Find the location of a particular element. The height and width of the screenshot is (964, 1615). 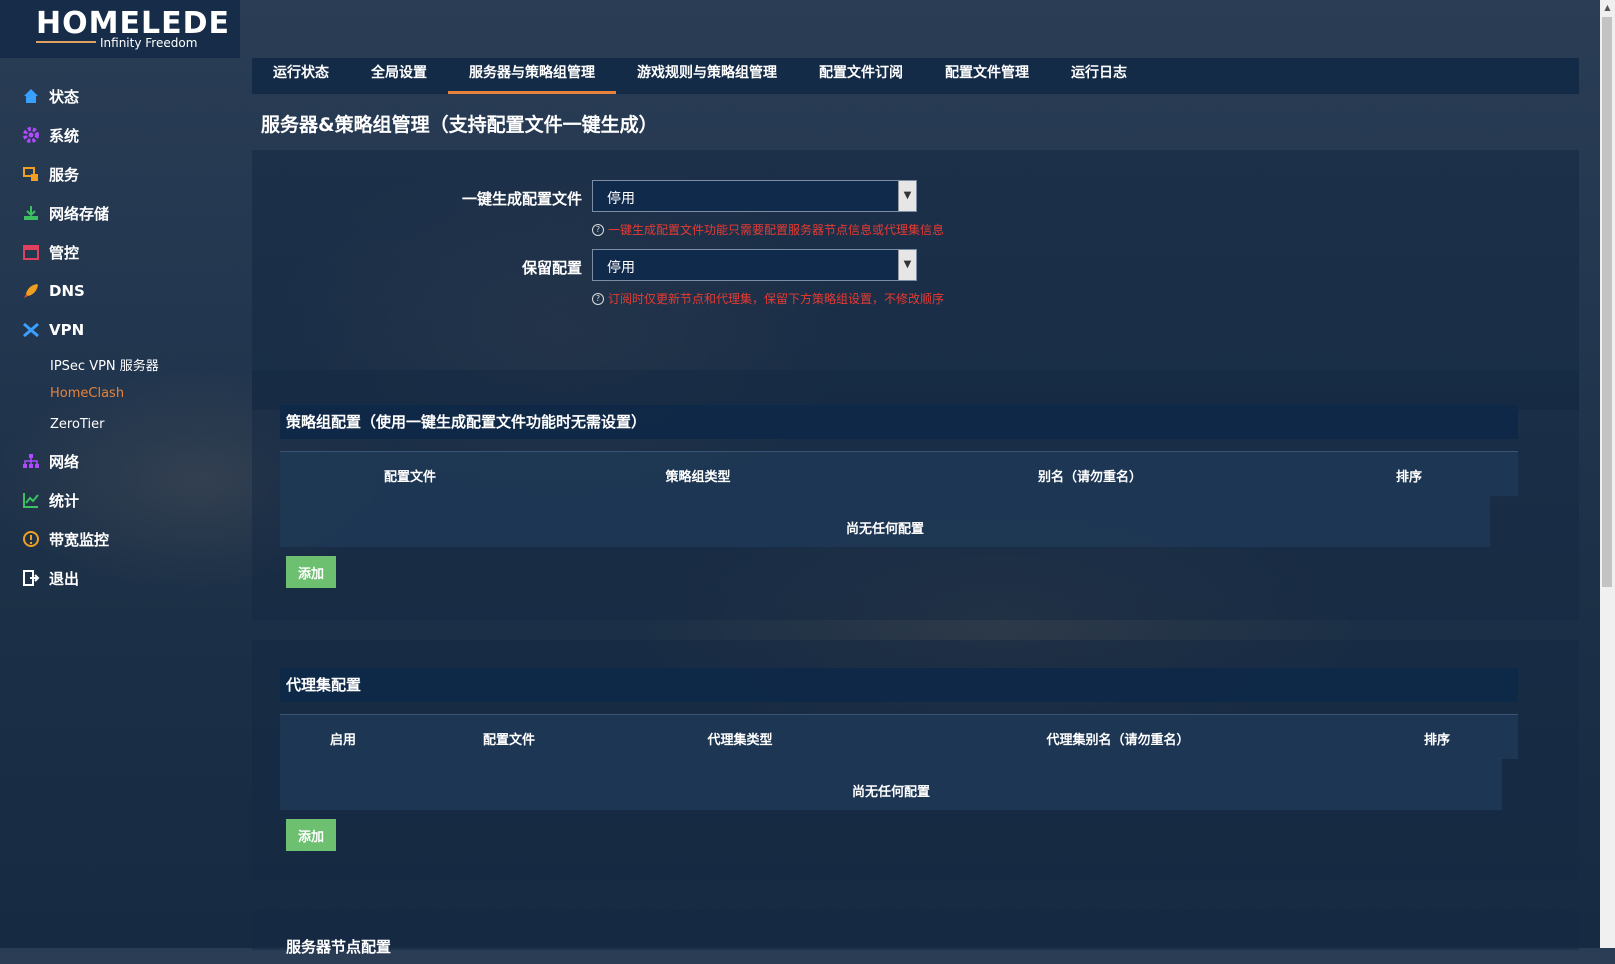

proxy-table-header: 启用 配置文件 代理集类型 代理集别名（请勿重名） 排序 is located at coordinates (899, 736).